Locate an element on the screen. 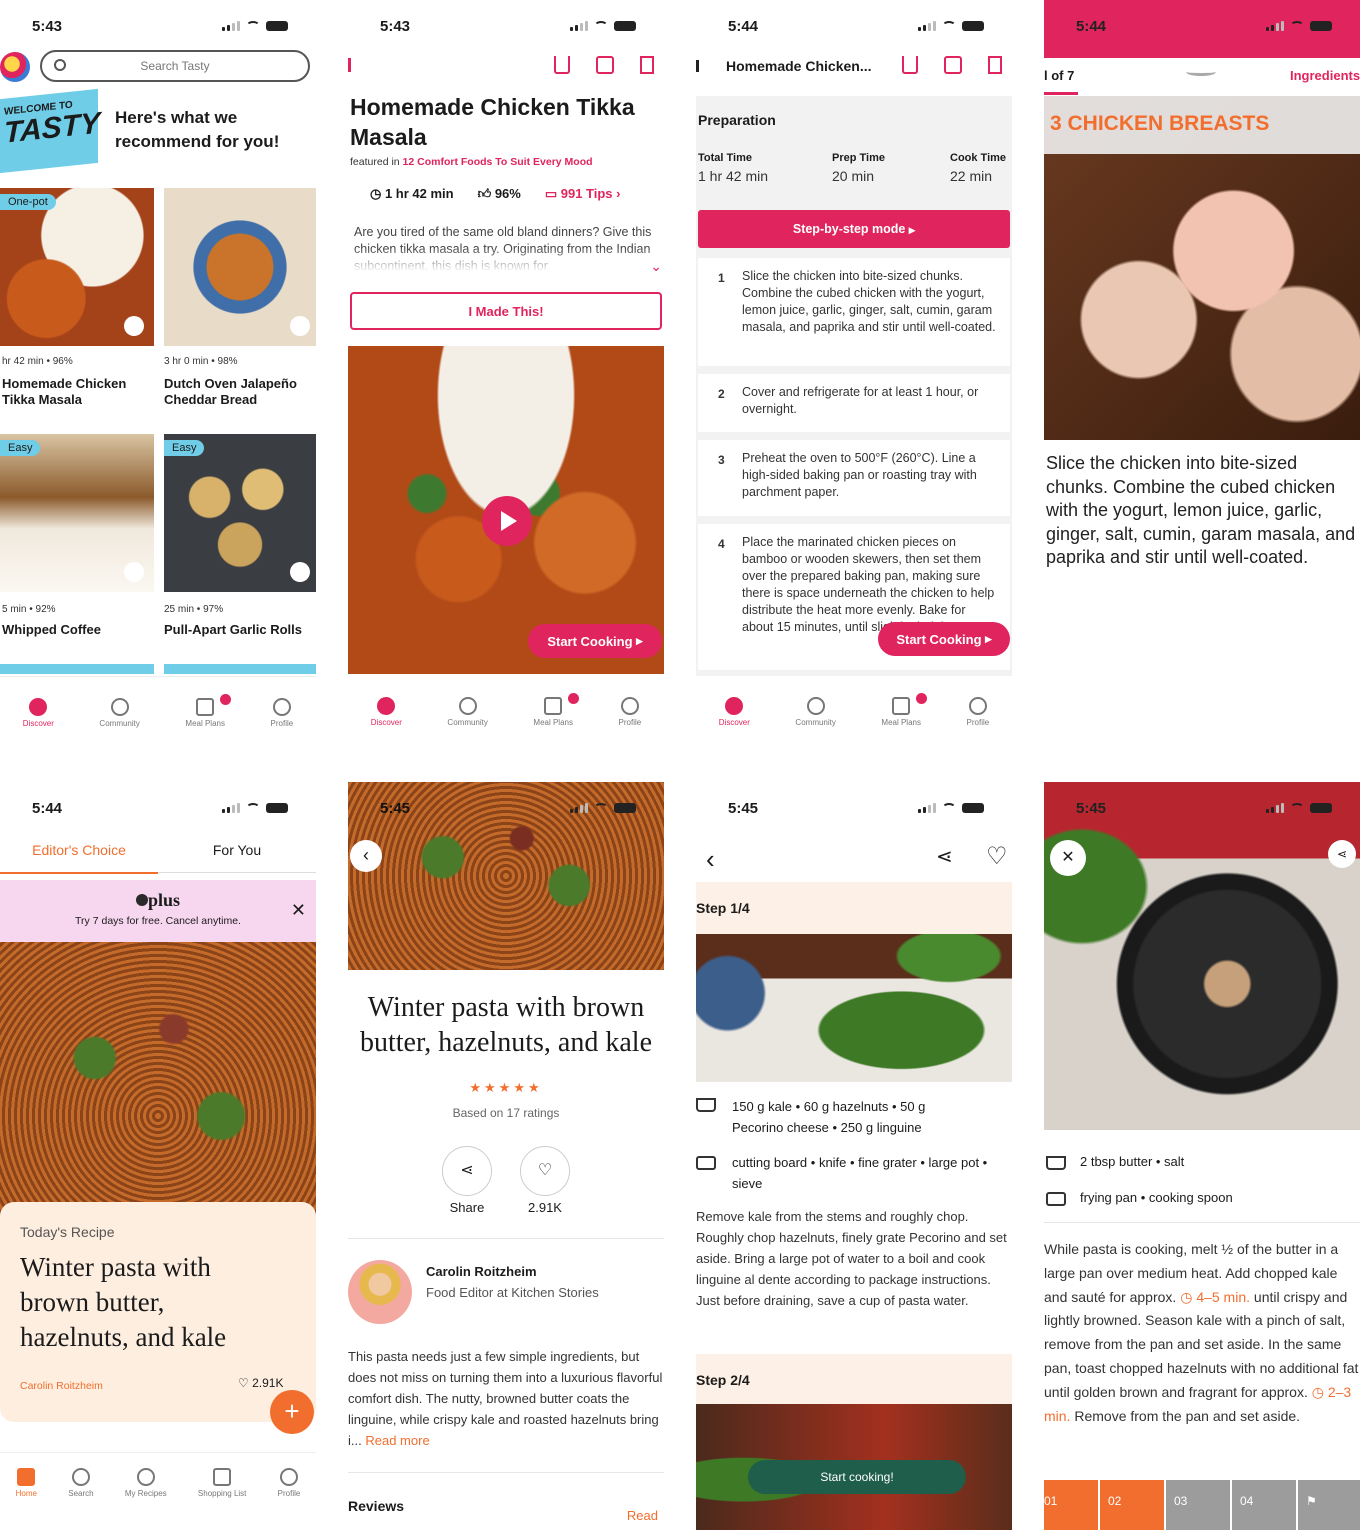  avatar is located at coordinates (15, 67).